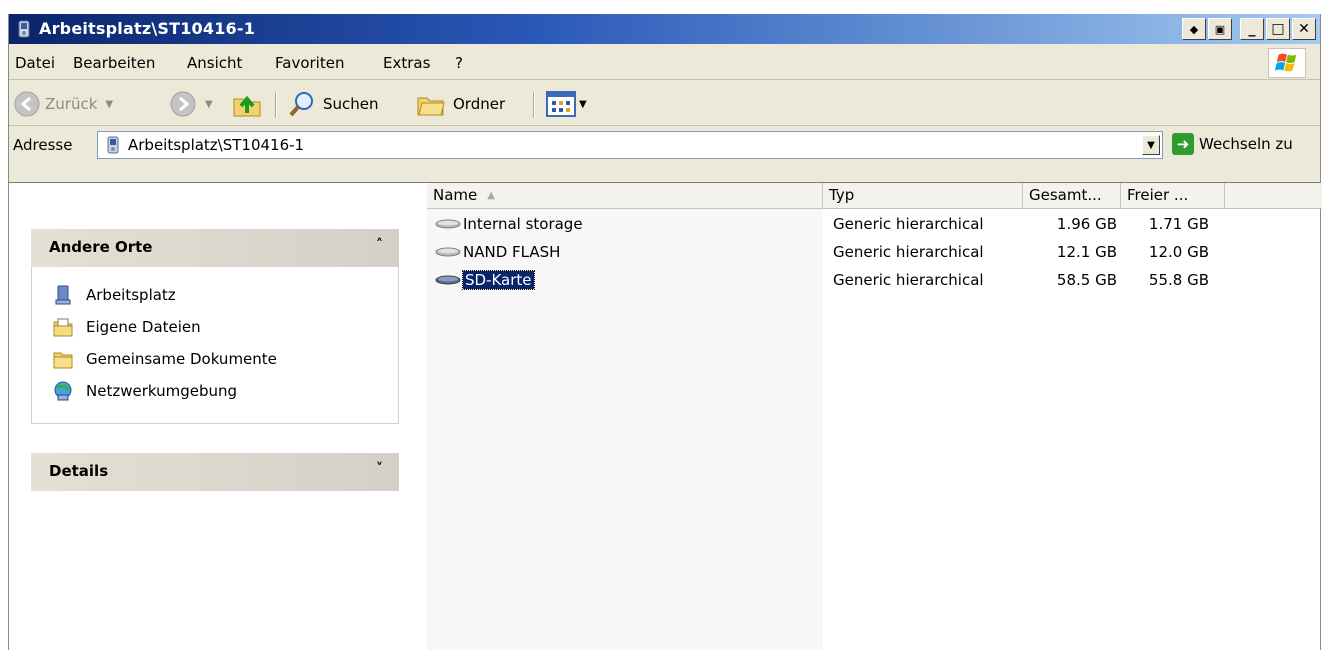 This screenshot has width=1329, height=650. What do you see at coordinates (1194, 29) in the screenshot?
I see `pin-icon: ◆` at bounding box center [1194, 29].